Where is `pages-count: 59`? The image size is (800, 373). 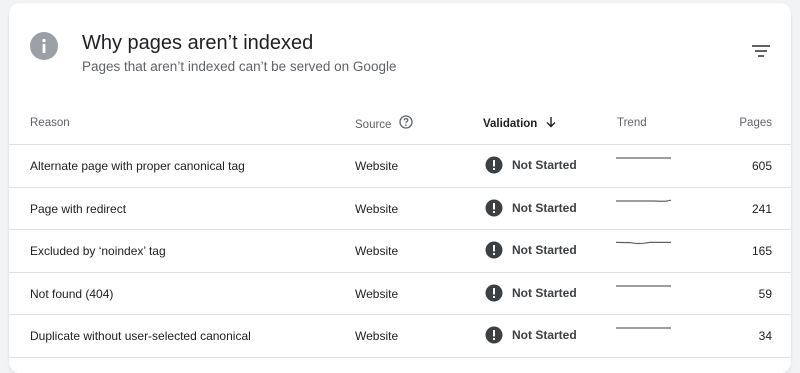
pages-count: 59 is located at coordinates (765, 293).